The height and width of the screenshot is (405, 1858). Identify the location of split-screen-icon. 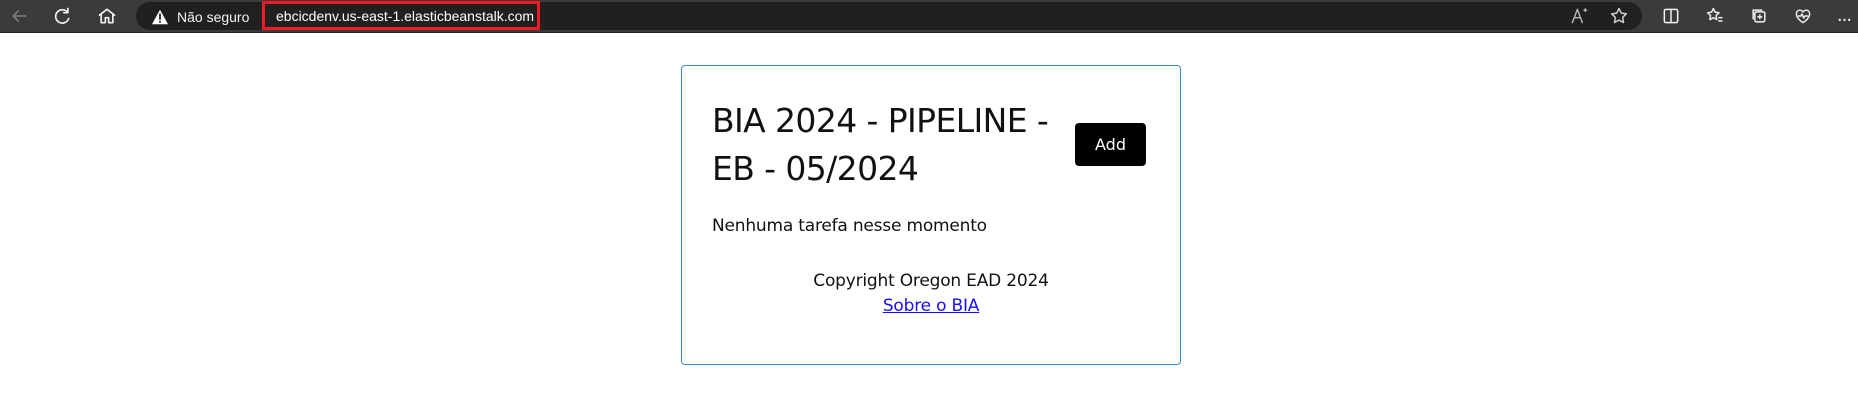
(1671, 16).